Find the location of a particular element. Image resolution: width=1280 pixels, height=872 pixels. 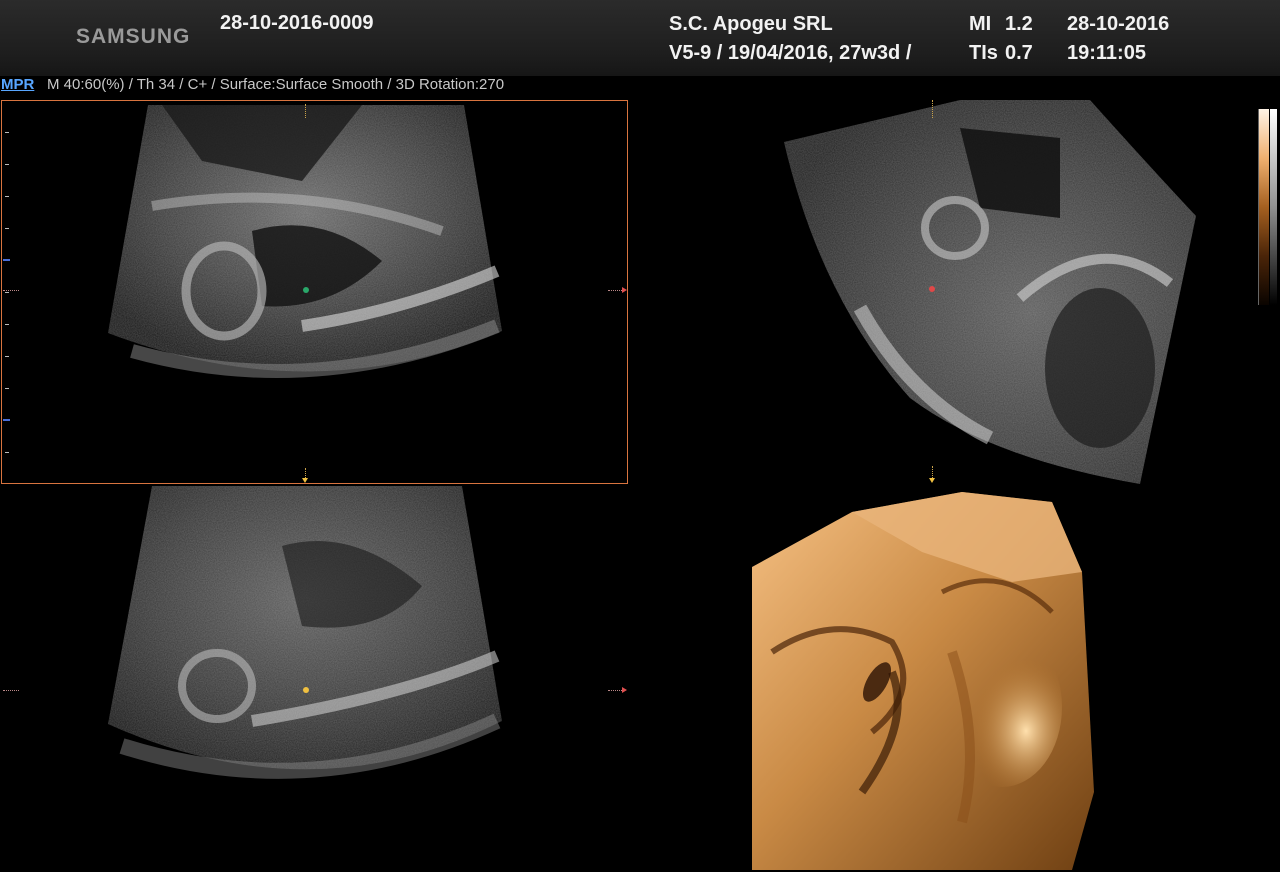

exam-date: 28-10-2016 is located at coordinates (1118, 24).